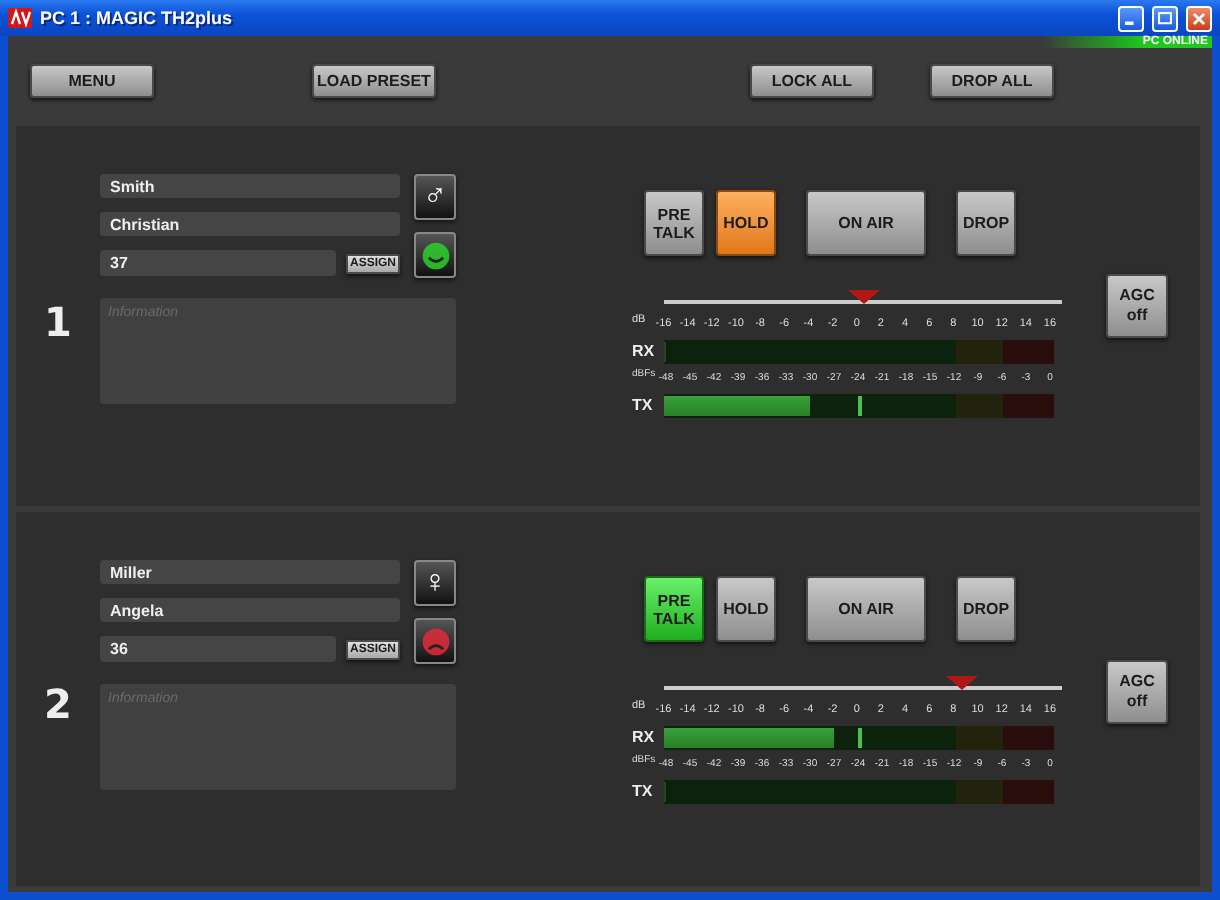 Image resolution: width=1220 pixels, height=900 pixels. Describe the element at coordinates (218, 649) in the screenshot. I see `caller-id-field: 36` at that location.